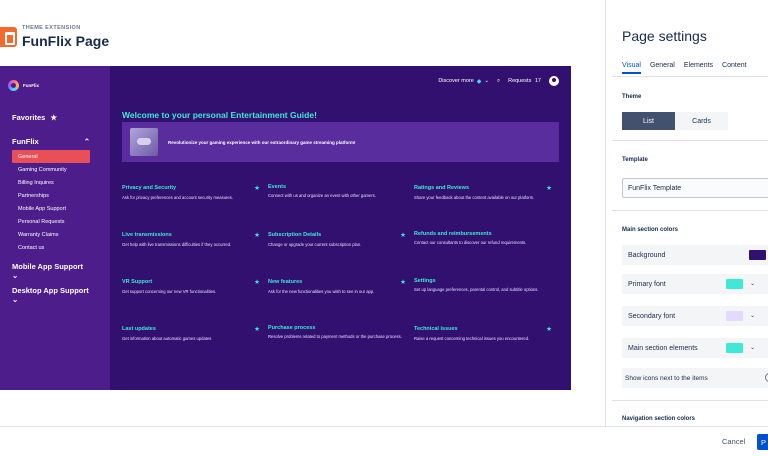  What do you see at coordinates (652, 316) in the screenshot?
I see `color-label: Secondary font` at bounding box center [652, 316].